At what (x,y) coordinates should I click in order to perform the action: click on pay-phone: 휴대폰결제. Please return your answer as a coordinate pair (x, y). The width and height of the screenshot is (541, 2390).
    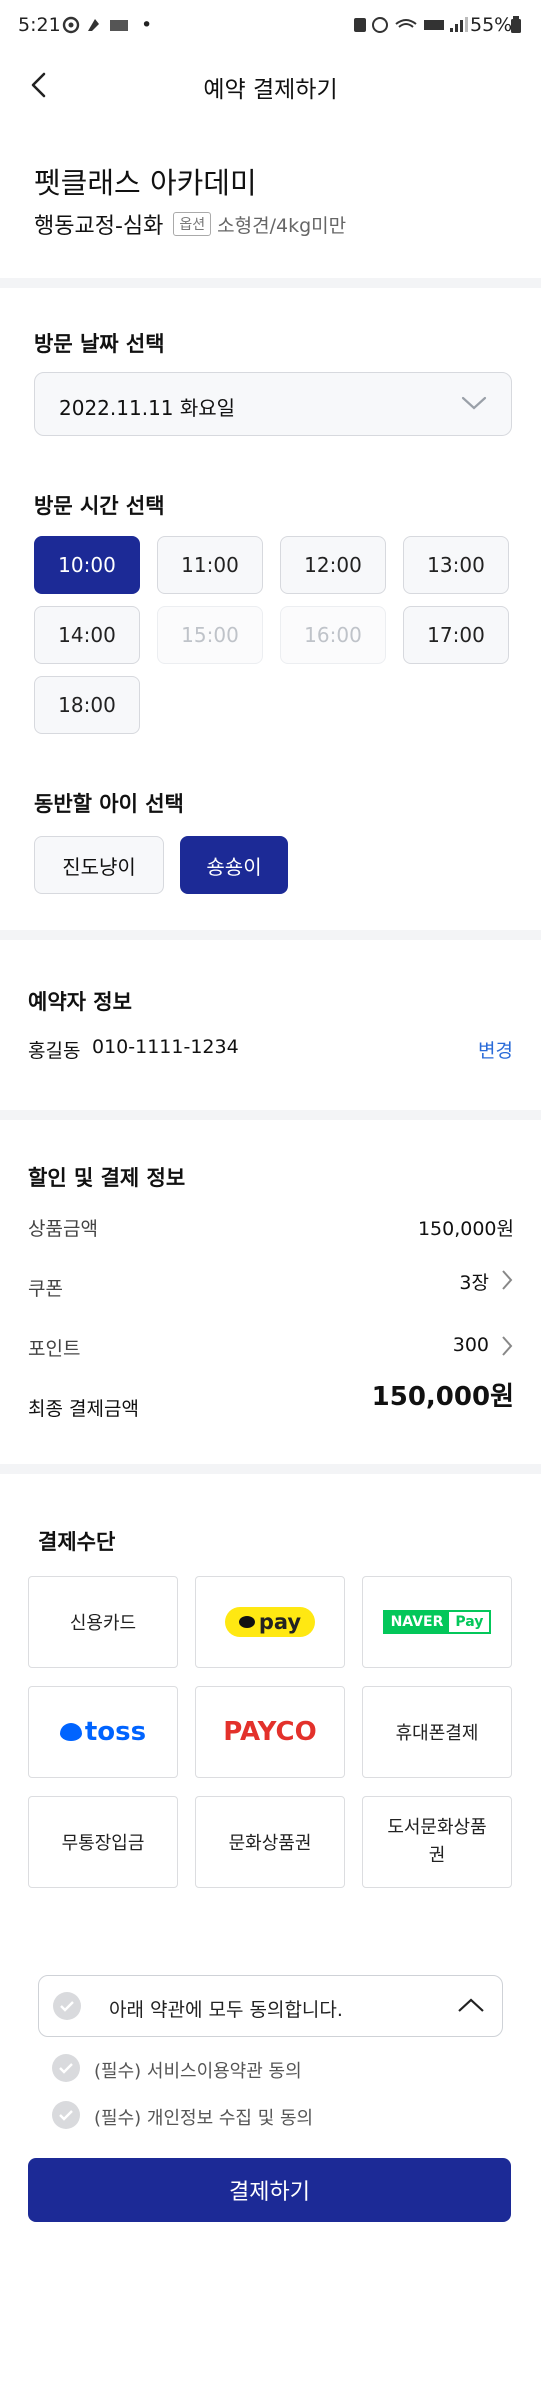
    Looking at the image, I should click on (437, 1732).